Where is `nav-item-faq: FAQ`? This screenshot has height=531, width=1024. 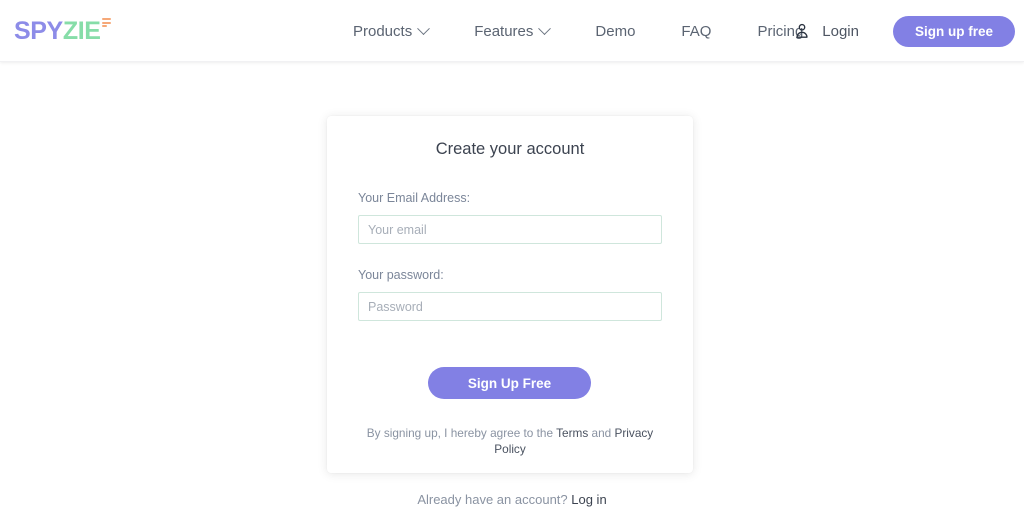 nav-item-faq: FAQ is located at coordinates (696, 31).